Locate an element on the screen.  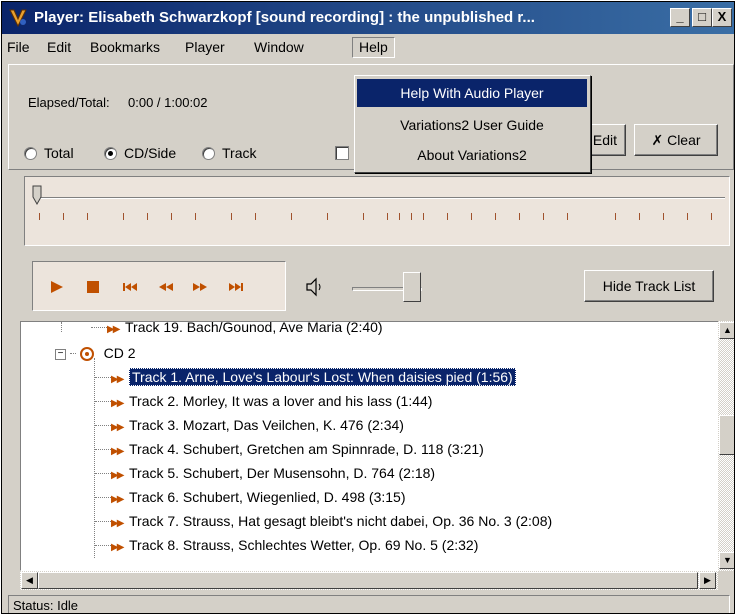
timeline-thumb is located at coordinates (37, 195).